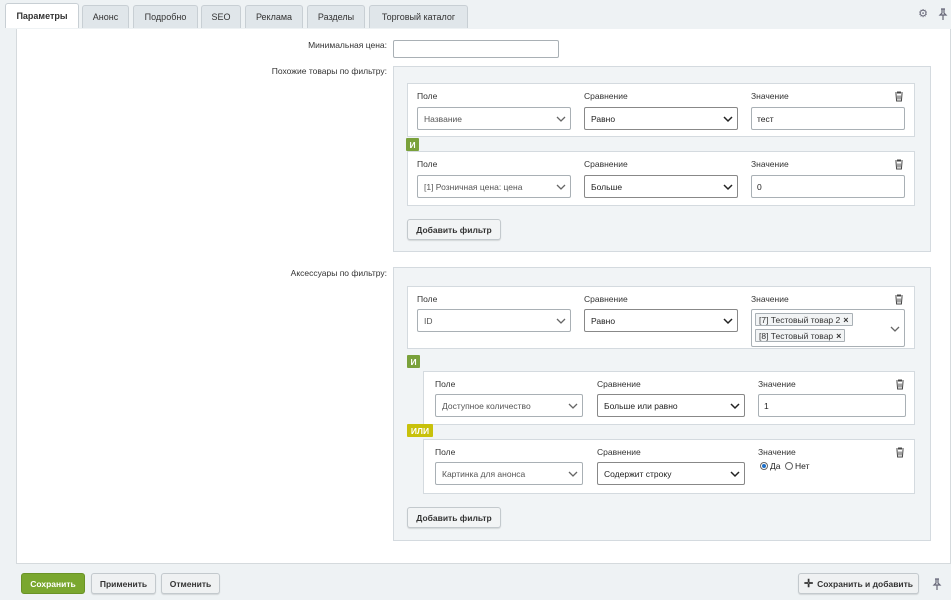  I want to click on chip-label: [8] Тестовый товар, so click(796, 335).